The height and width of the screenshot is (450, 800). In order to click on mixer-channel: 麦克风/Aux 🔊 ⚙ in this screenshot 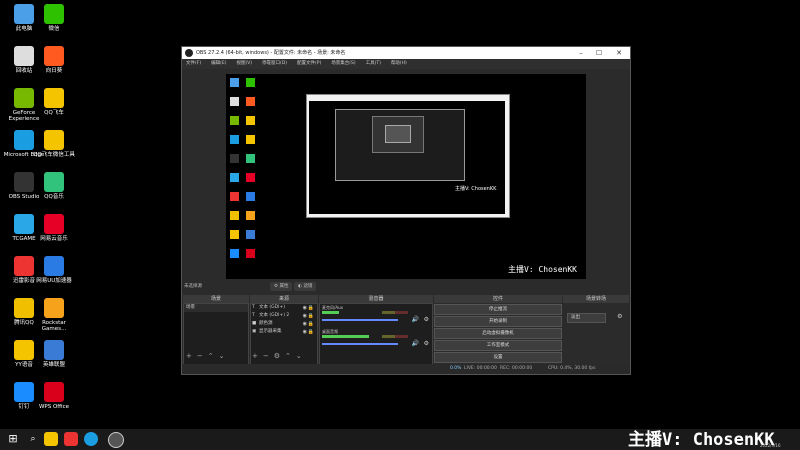, I will do `click(376, 316)`.